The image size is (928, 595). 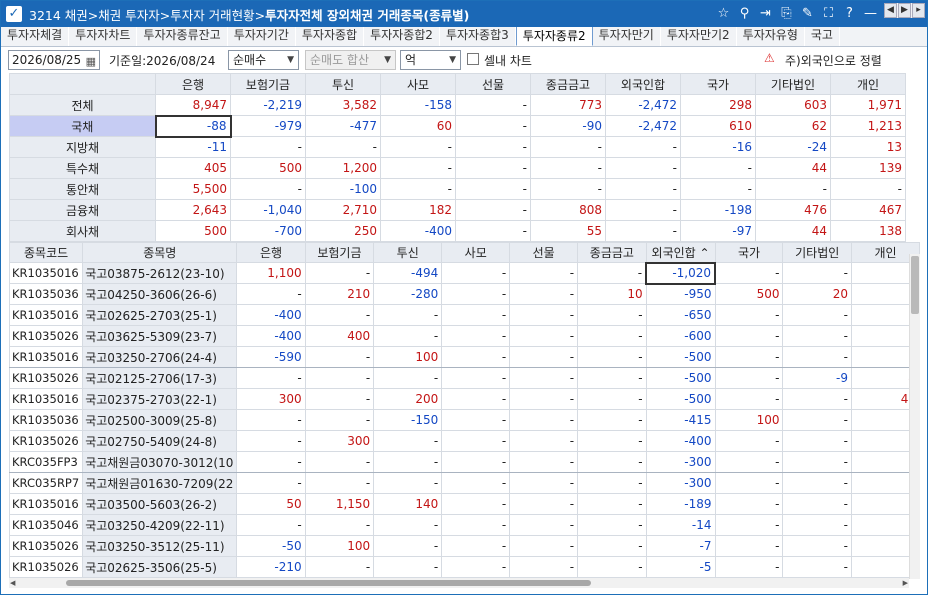 I want to click on bond-name-cell: 국고02625-2703(25-1), so click(x=160, y=315).